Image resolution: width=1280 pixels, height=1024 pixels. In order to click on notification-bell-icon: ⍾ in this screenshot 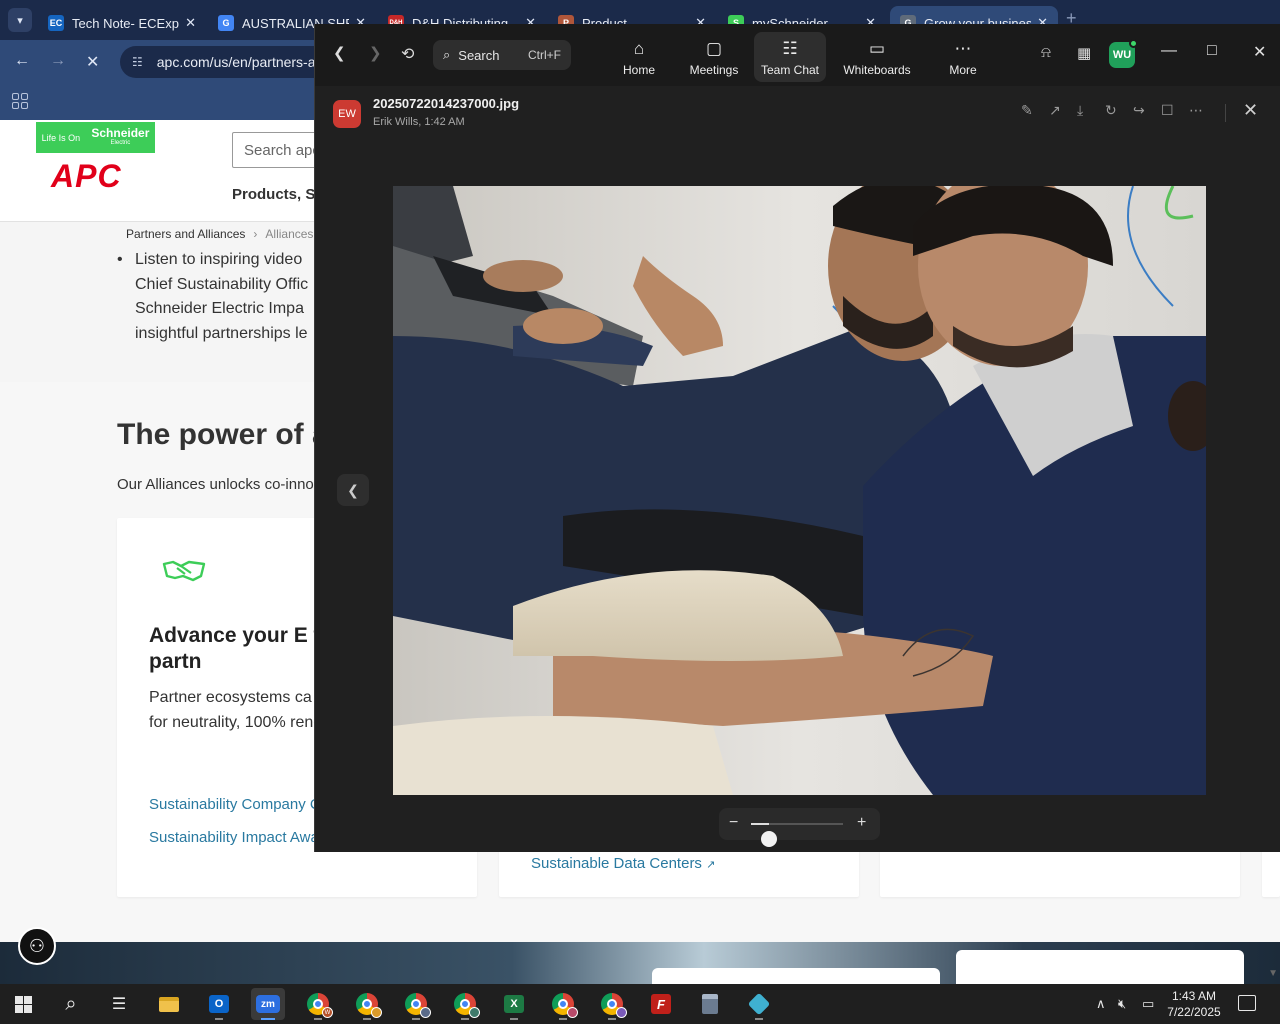, I will do `click(1046, 52)`.